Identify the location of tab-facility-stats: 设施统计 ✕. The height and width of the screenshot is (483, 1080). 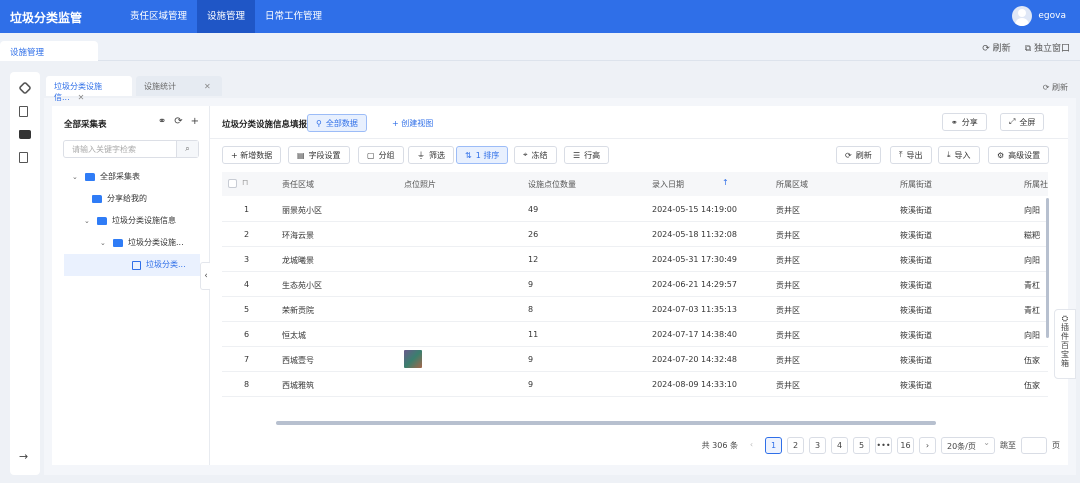
(179, 86).